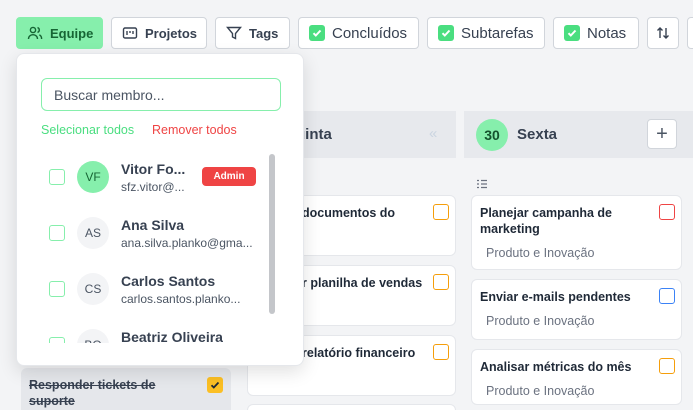  Describe the element at coordinates (362, 283) in the screenshot. I see `task-title: r planilha de vendas` at that location.